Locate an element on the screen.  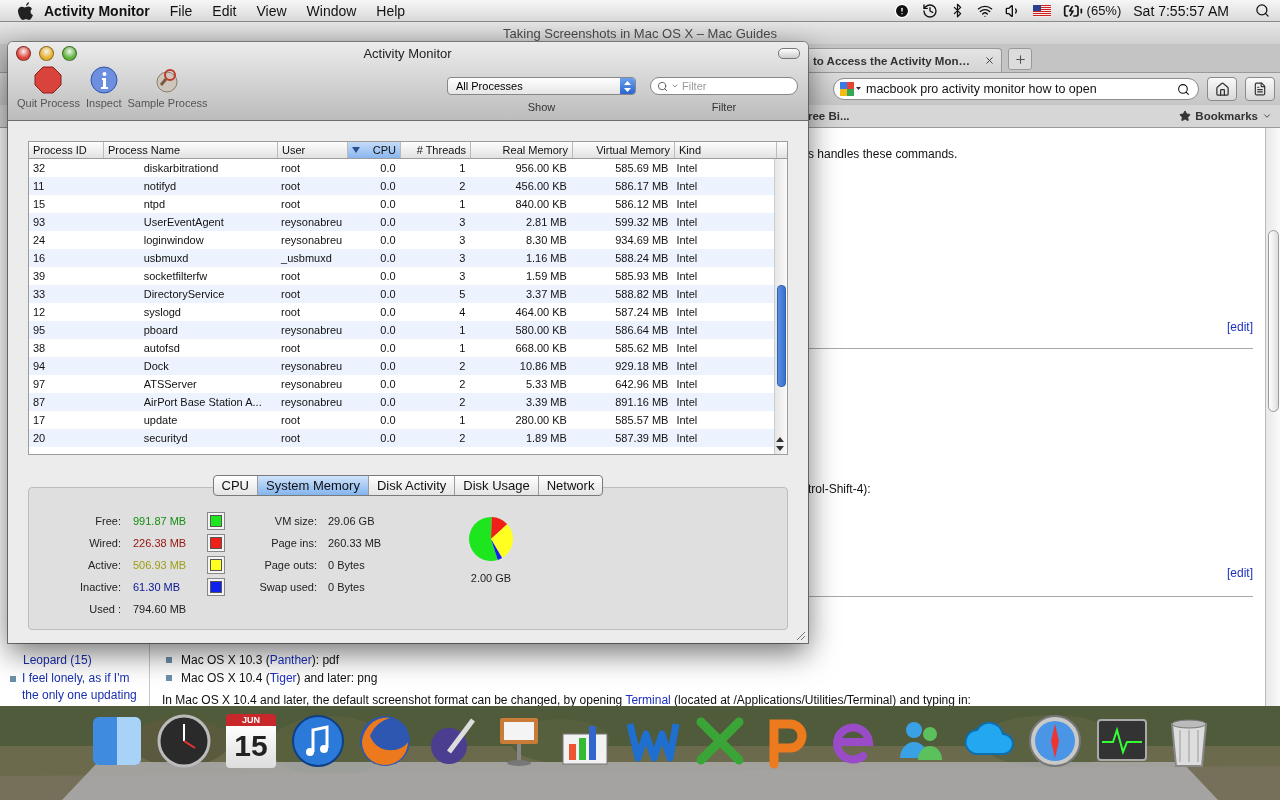
close-icon is located at coordinates (989, 60).